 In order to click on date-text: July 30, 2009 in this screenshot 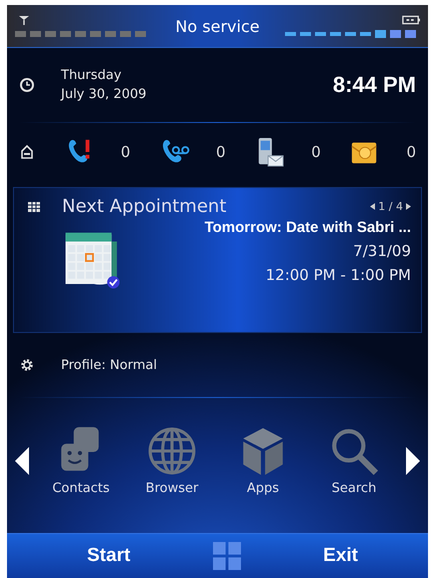, I will do `click(104, 94)`.